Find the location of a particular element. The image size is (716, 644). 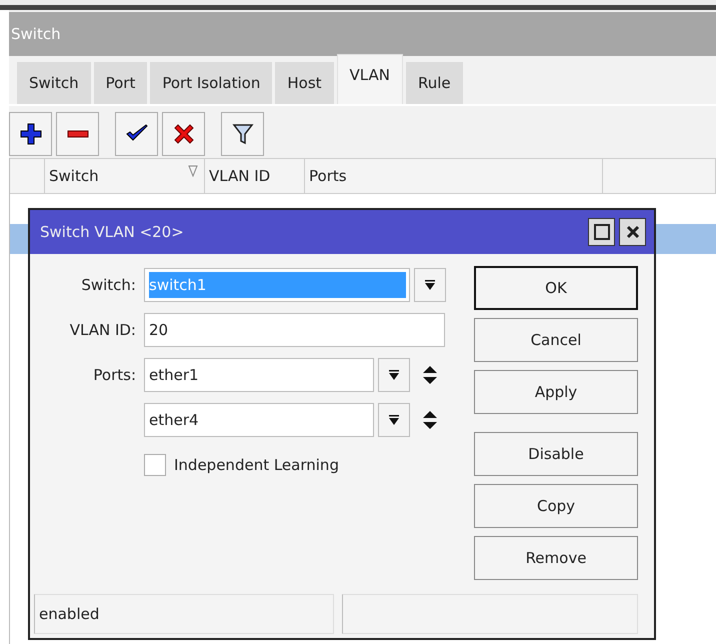

tab: VLAN is located at coordinates (369, 79).